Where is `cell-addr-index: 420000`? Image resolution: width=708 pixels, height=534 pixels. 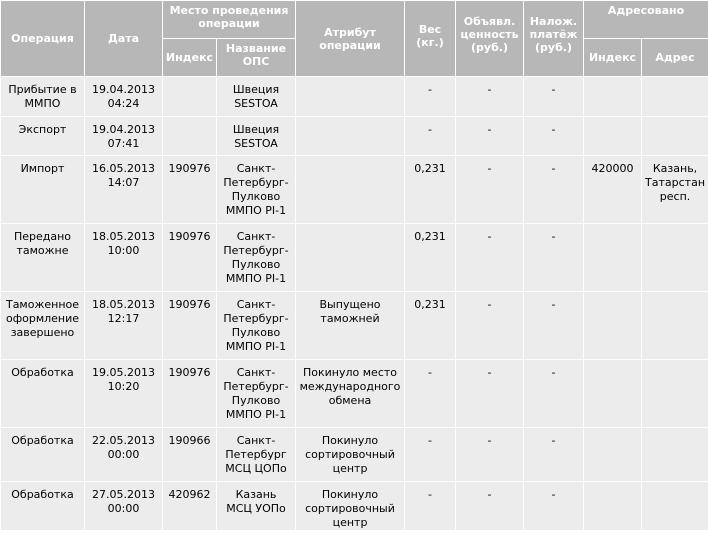
cell-addr-index: 420000 is located at coordinates (613, 189).